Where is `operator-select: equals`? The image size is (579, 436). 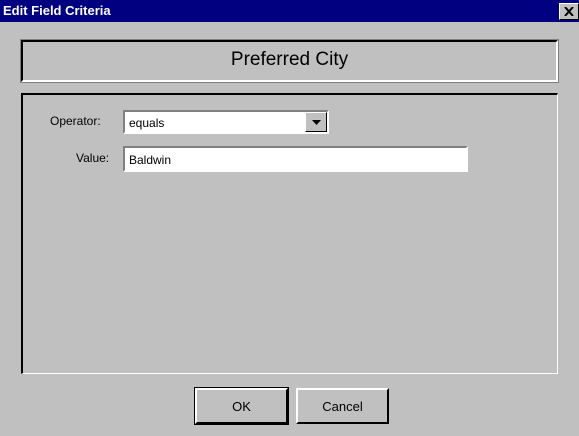 operator-select: equals is located at coordinates (226, 122).